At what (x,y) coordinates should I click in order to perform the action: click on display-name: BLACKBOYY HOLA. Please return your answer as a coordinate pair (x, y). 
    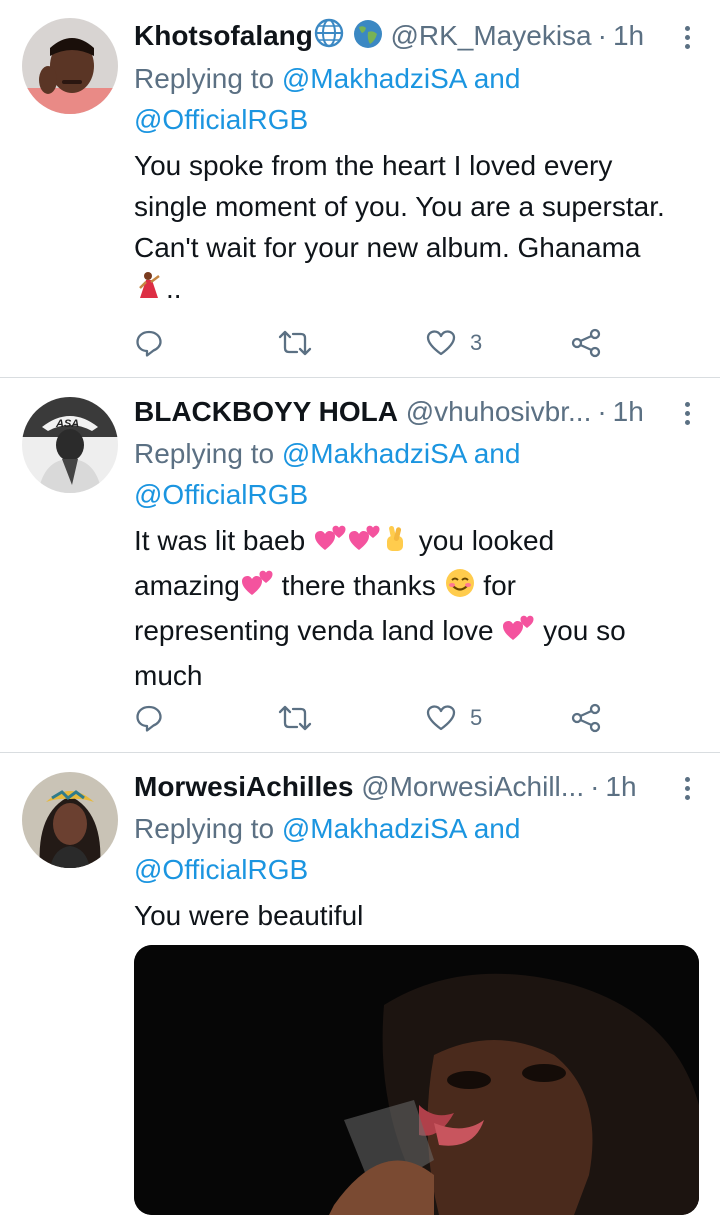
    Looking at the image, I should click on (266, 411).